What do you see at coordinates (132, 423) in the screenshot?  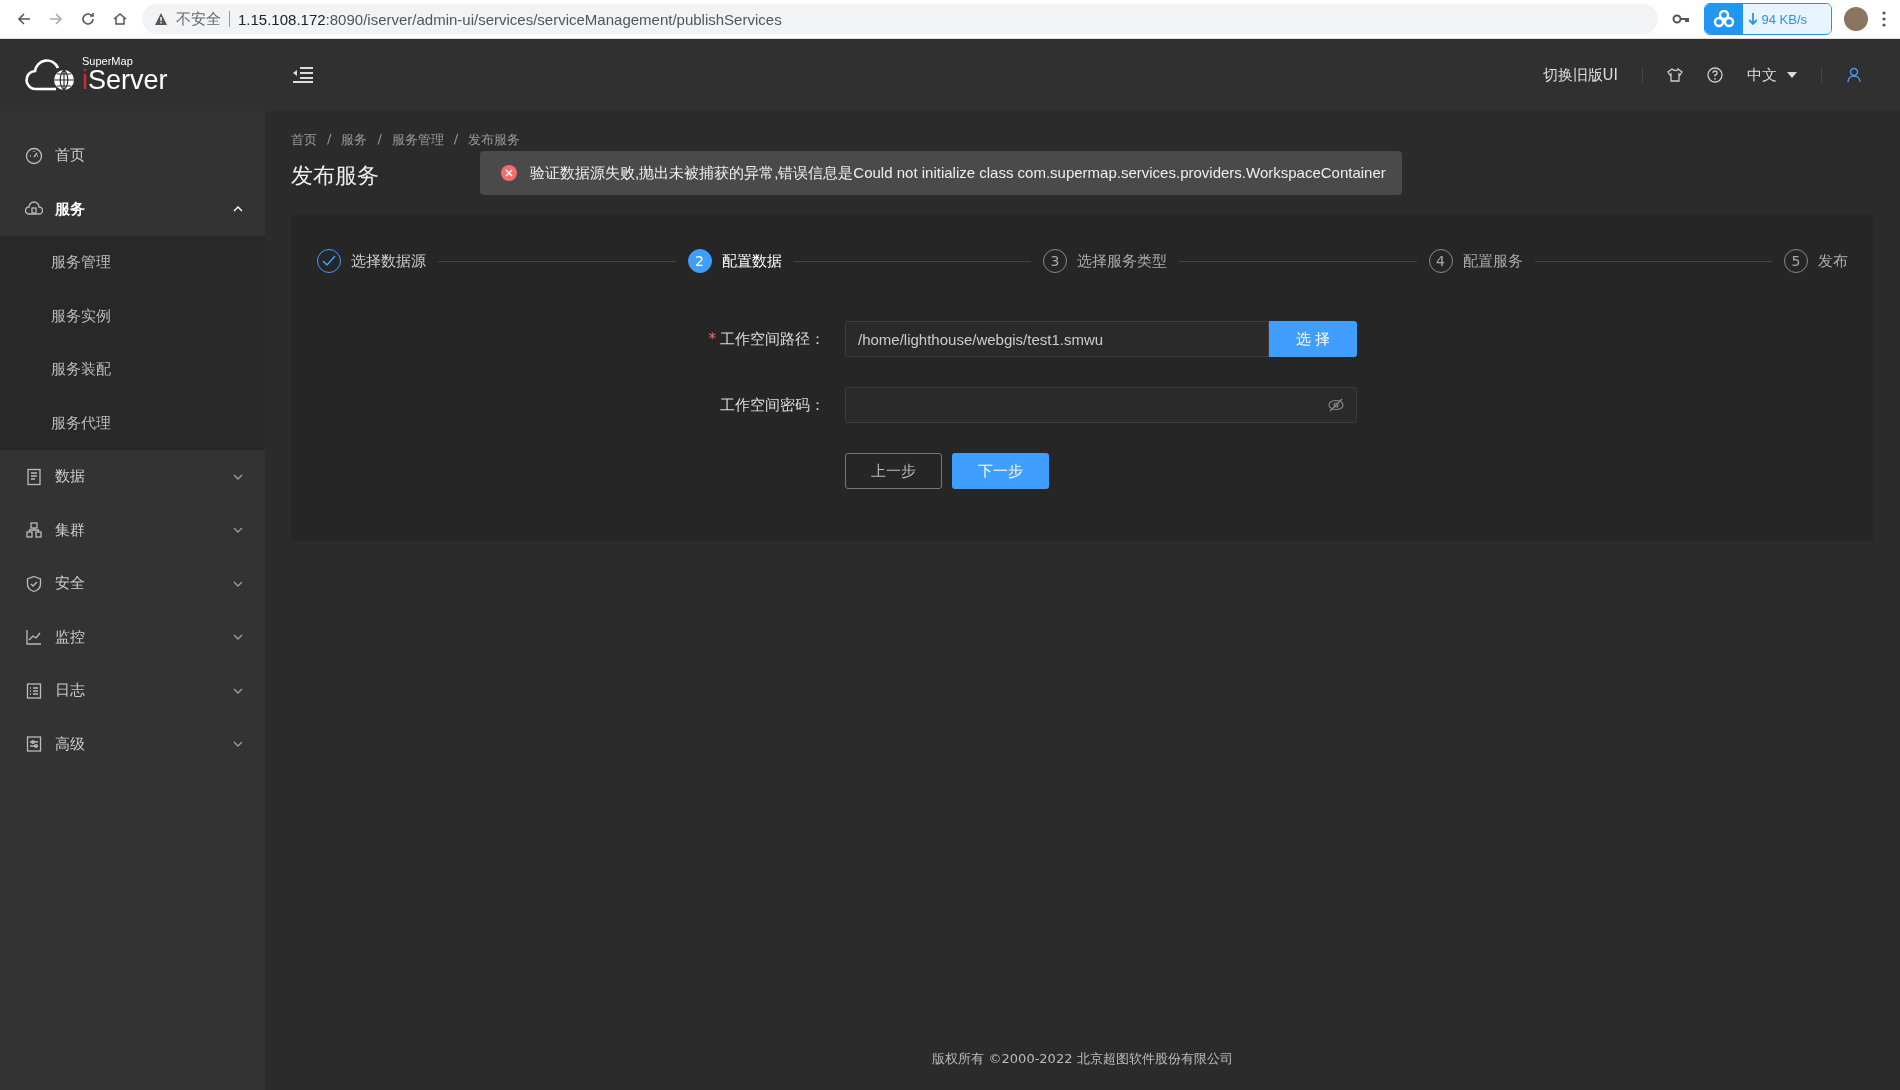 I see `submenu-item: 服务代理` at bounding box center [132, 423].